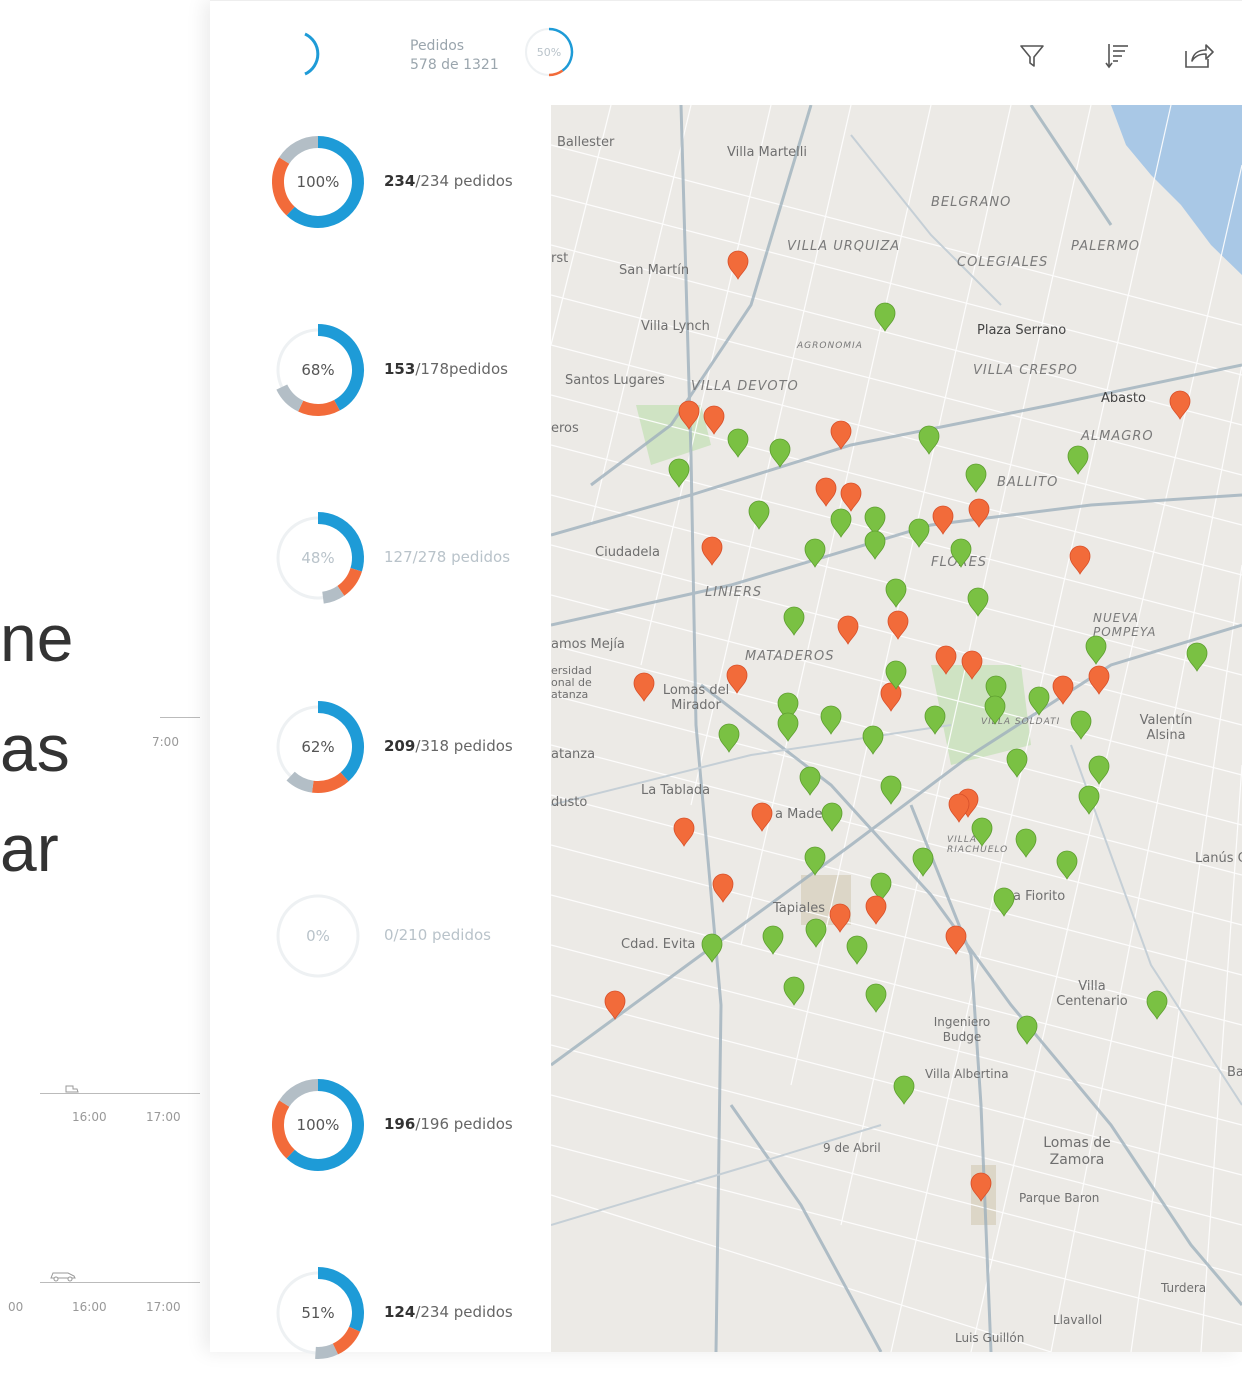 Image resolution: width=1242 pixels, height=1373 pixels. I want to click on map-label: VILLA DEVOTO, so click(745, 386).